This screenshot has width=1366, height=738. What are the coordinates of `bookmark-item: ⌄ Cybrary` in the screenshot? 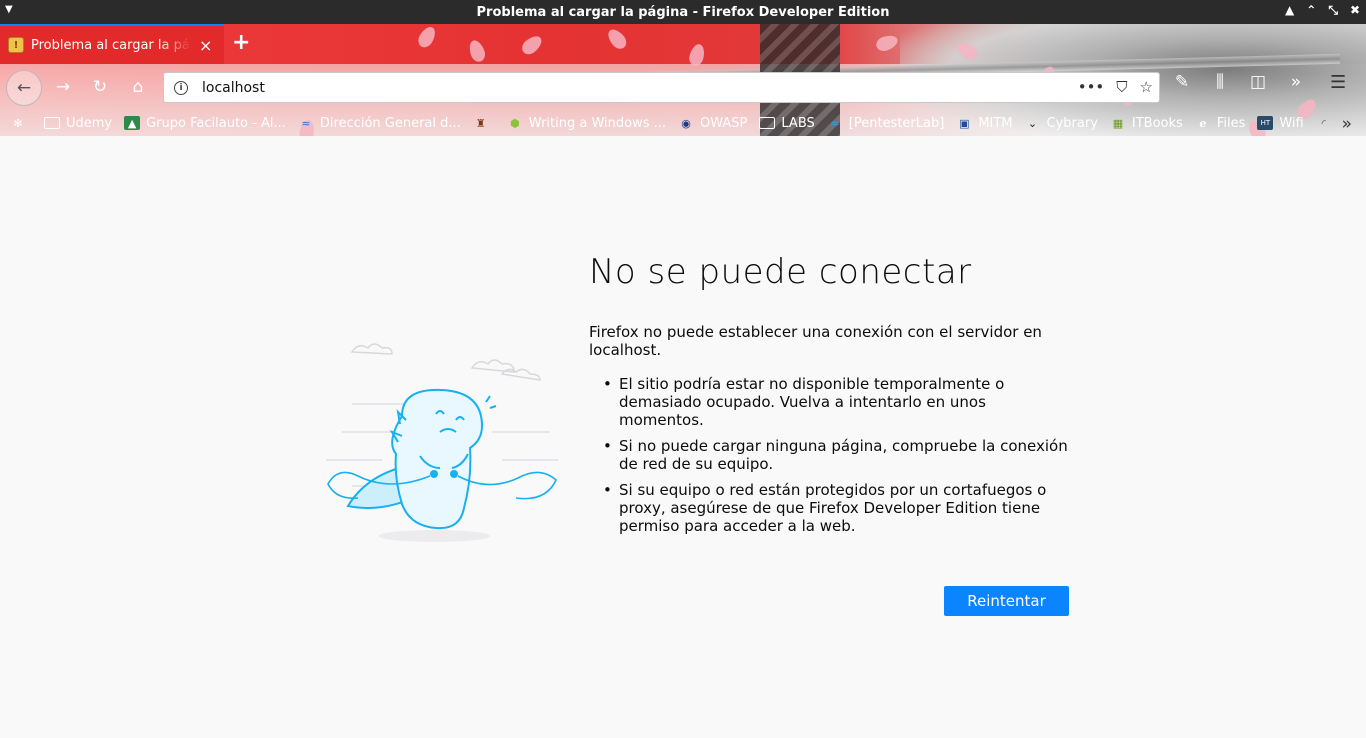 It's located at (1061, 123).